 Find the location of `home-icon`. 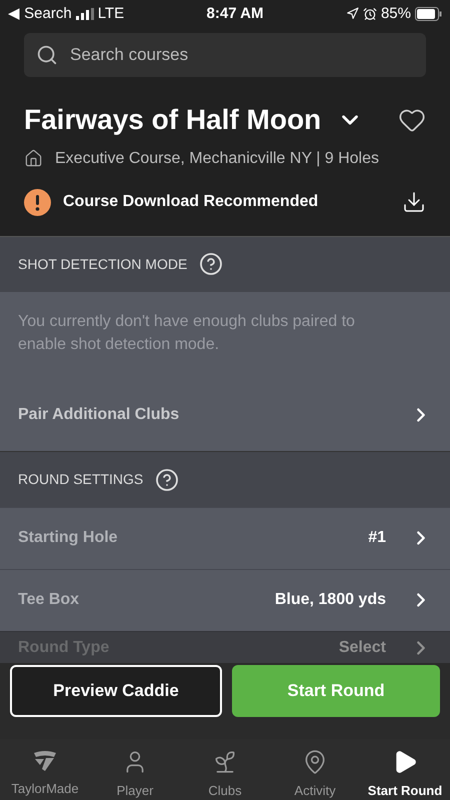

home-icon is located at coordinates (33, 158).